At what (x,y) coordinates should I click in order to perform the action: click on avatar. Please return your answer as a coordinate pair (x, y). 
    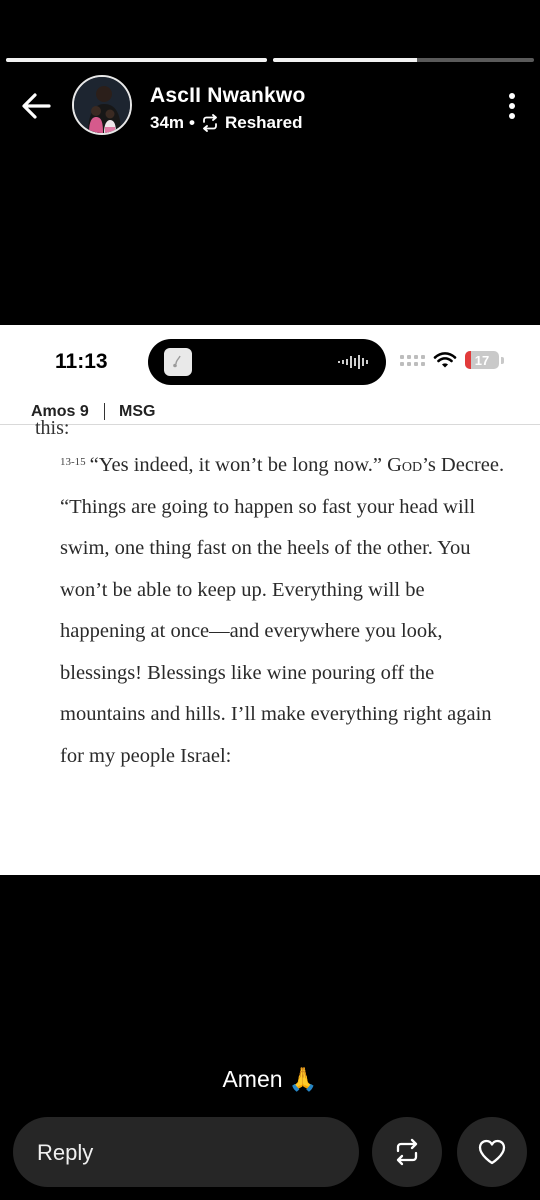
    Looking at the image, I should click on (102, 105).